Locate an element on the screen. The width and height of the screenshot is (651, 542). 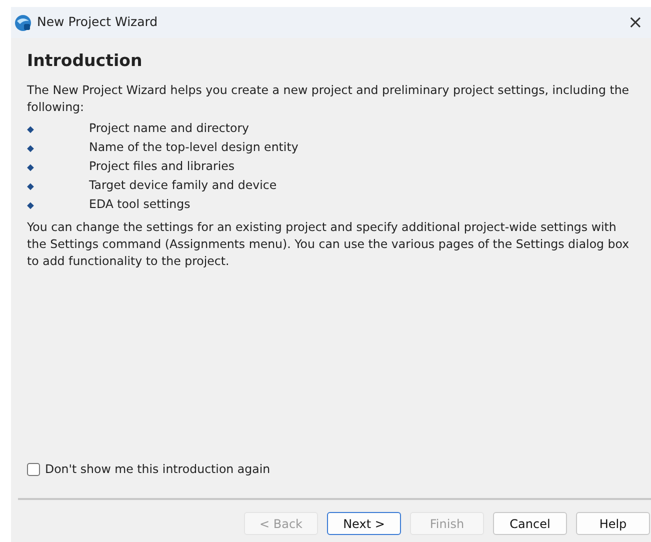
dialog-button: Cancel is located at coordinates (530, 523).